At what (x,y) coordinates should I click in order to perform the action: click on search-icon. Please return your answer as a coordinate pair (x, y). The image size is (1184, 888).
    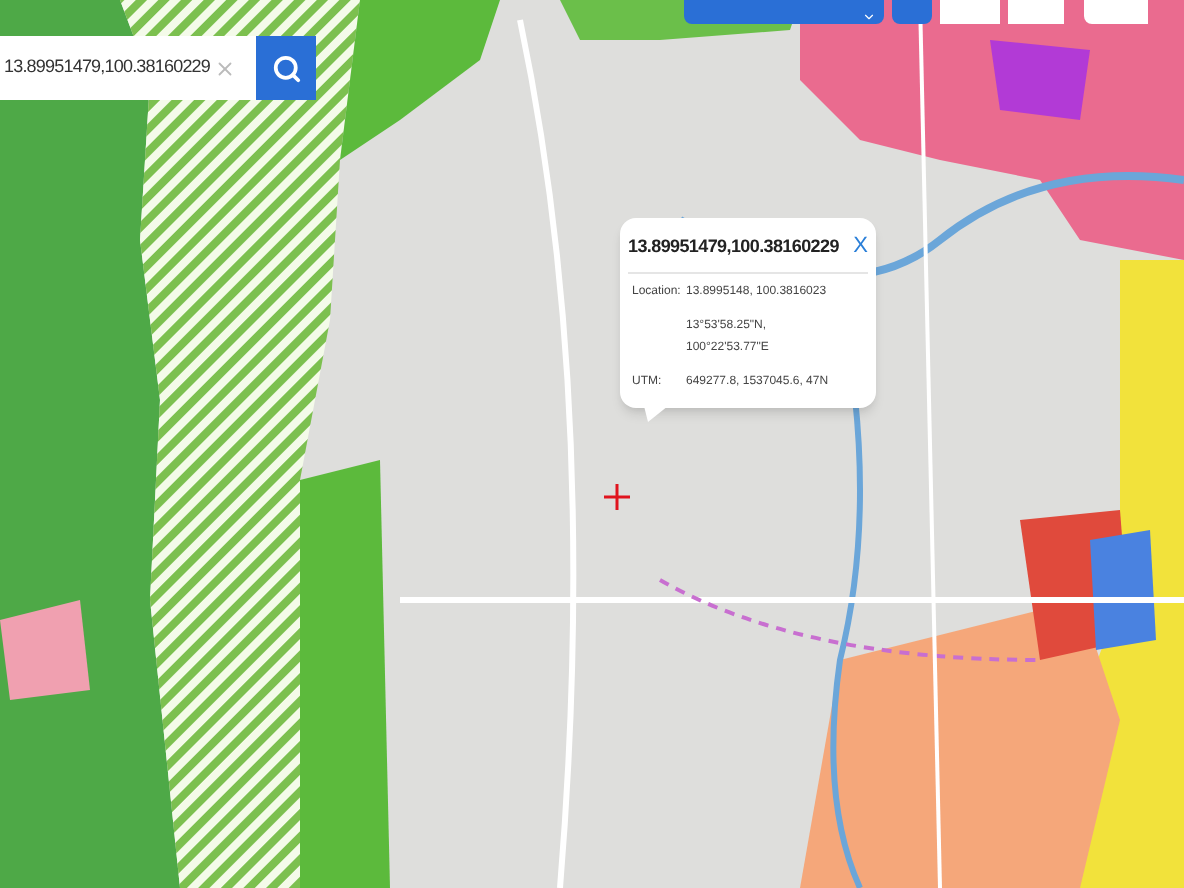
    Looking at the image, I should click on (286, 68).